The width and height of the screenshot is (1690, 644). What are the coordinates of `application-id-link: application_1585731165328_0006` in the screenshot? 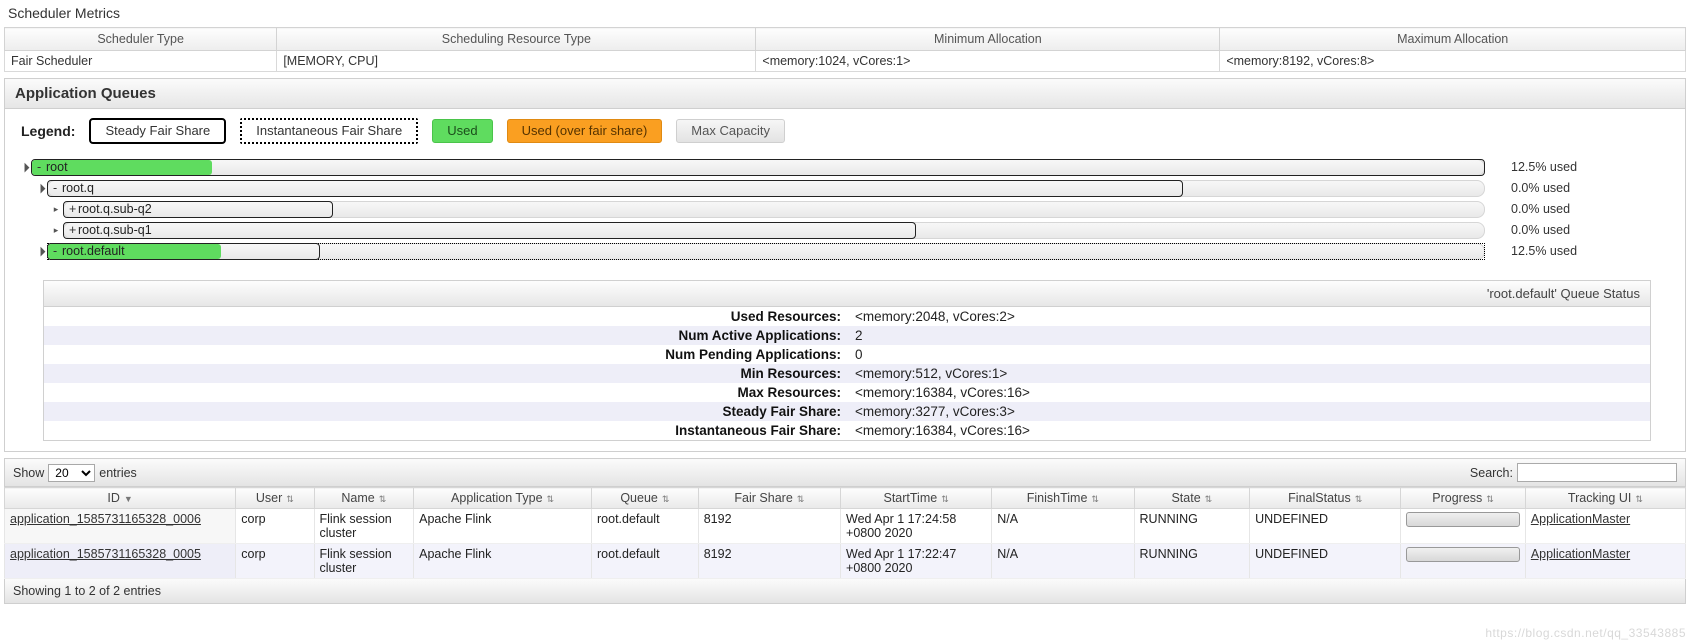 It's located at (105, 519).